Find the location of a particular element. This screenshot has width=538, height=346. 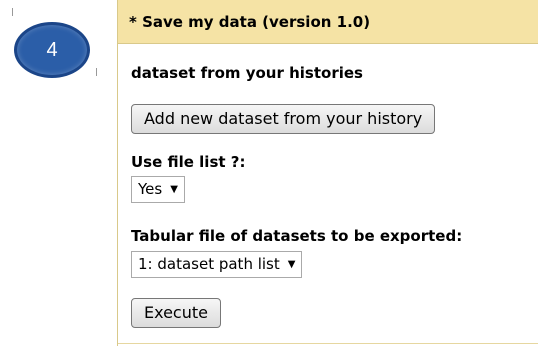

add-dataset-button: Add new dataset from your history is located at coordinates (283, 119).